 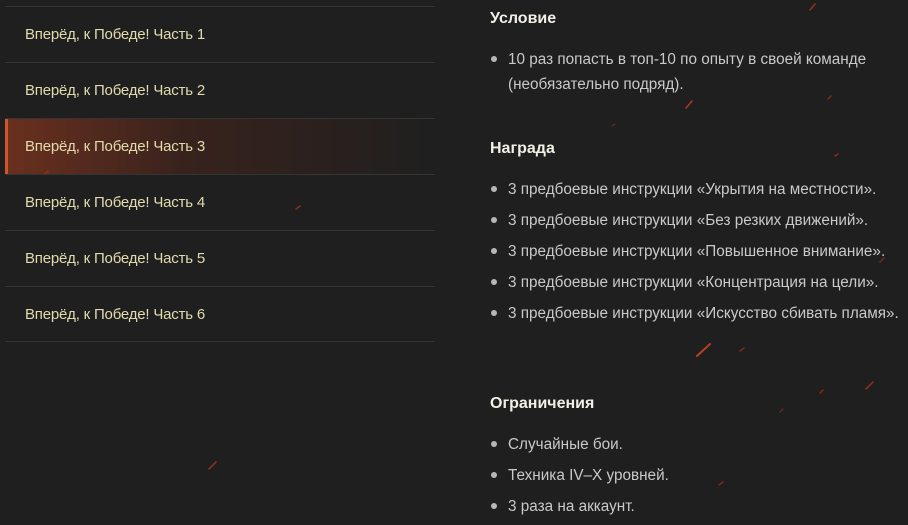 I want to click on reward-title: Награда, so click(x=522, y=148).